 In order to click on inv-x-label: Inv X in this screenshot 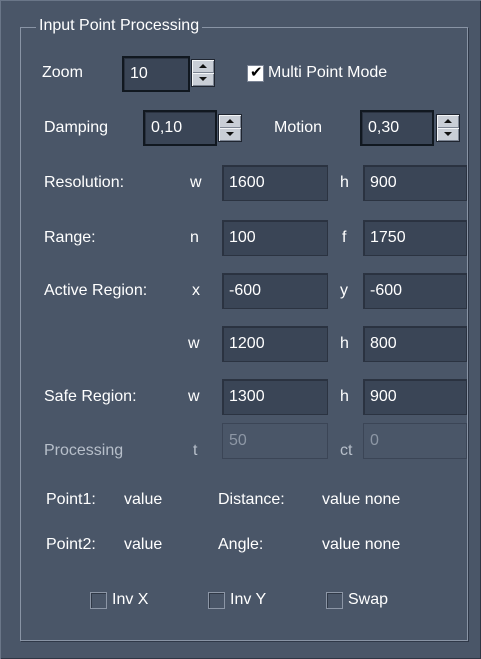, I will do `click(130, 599)`.